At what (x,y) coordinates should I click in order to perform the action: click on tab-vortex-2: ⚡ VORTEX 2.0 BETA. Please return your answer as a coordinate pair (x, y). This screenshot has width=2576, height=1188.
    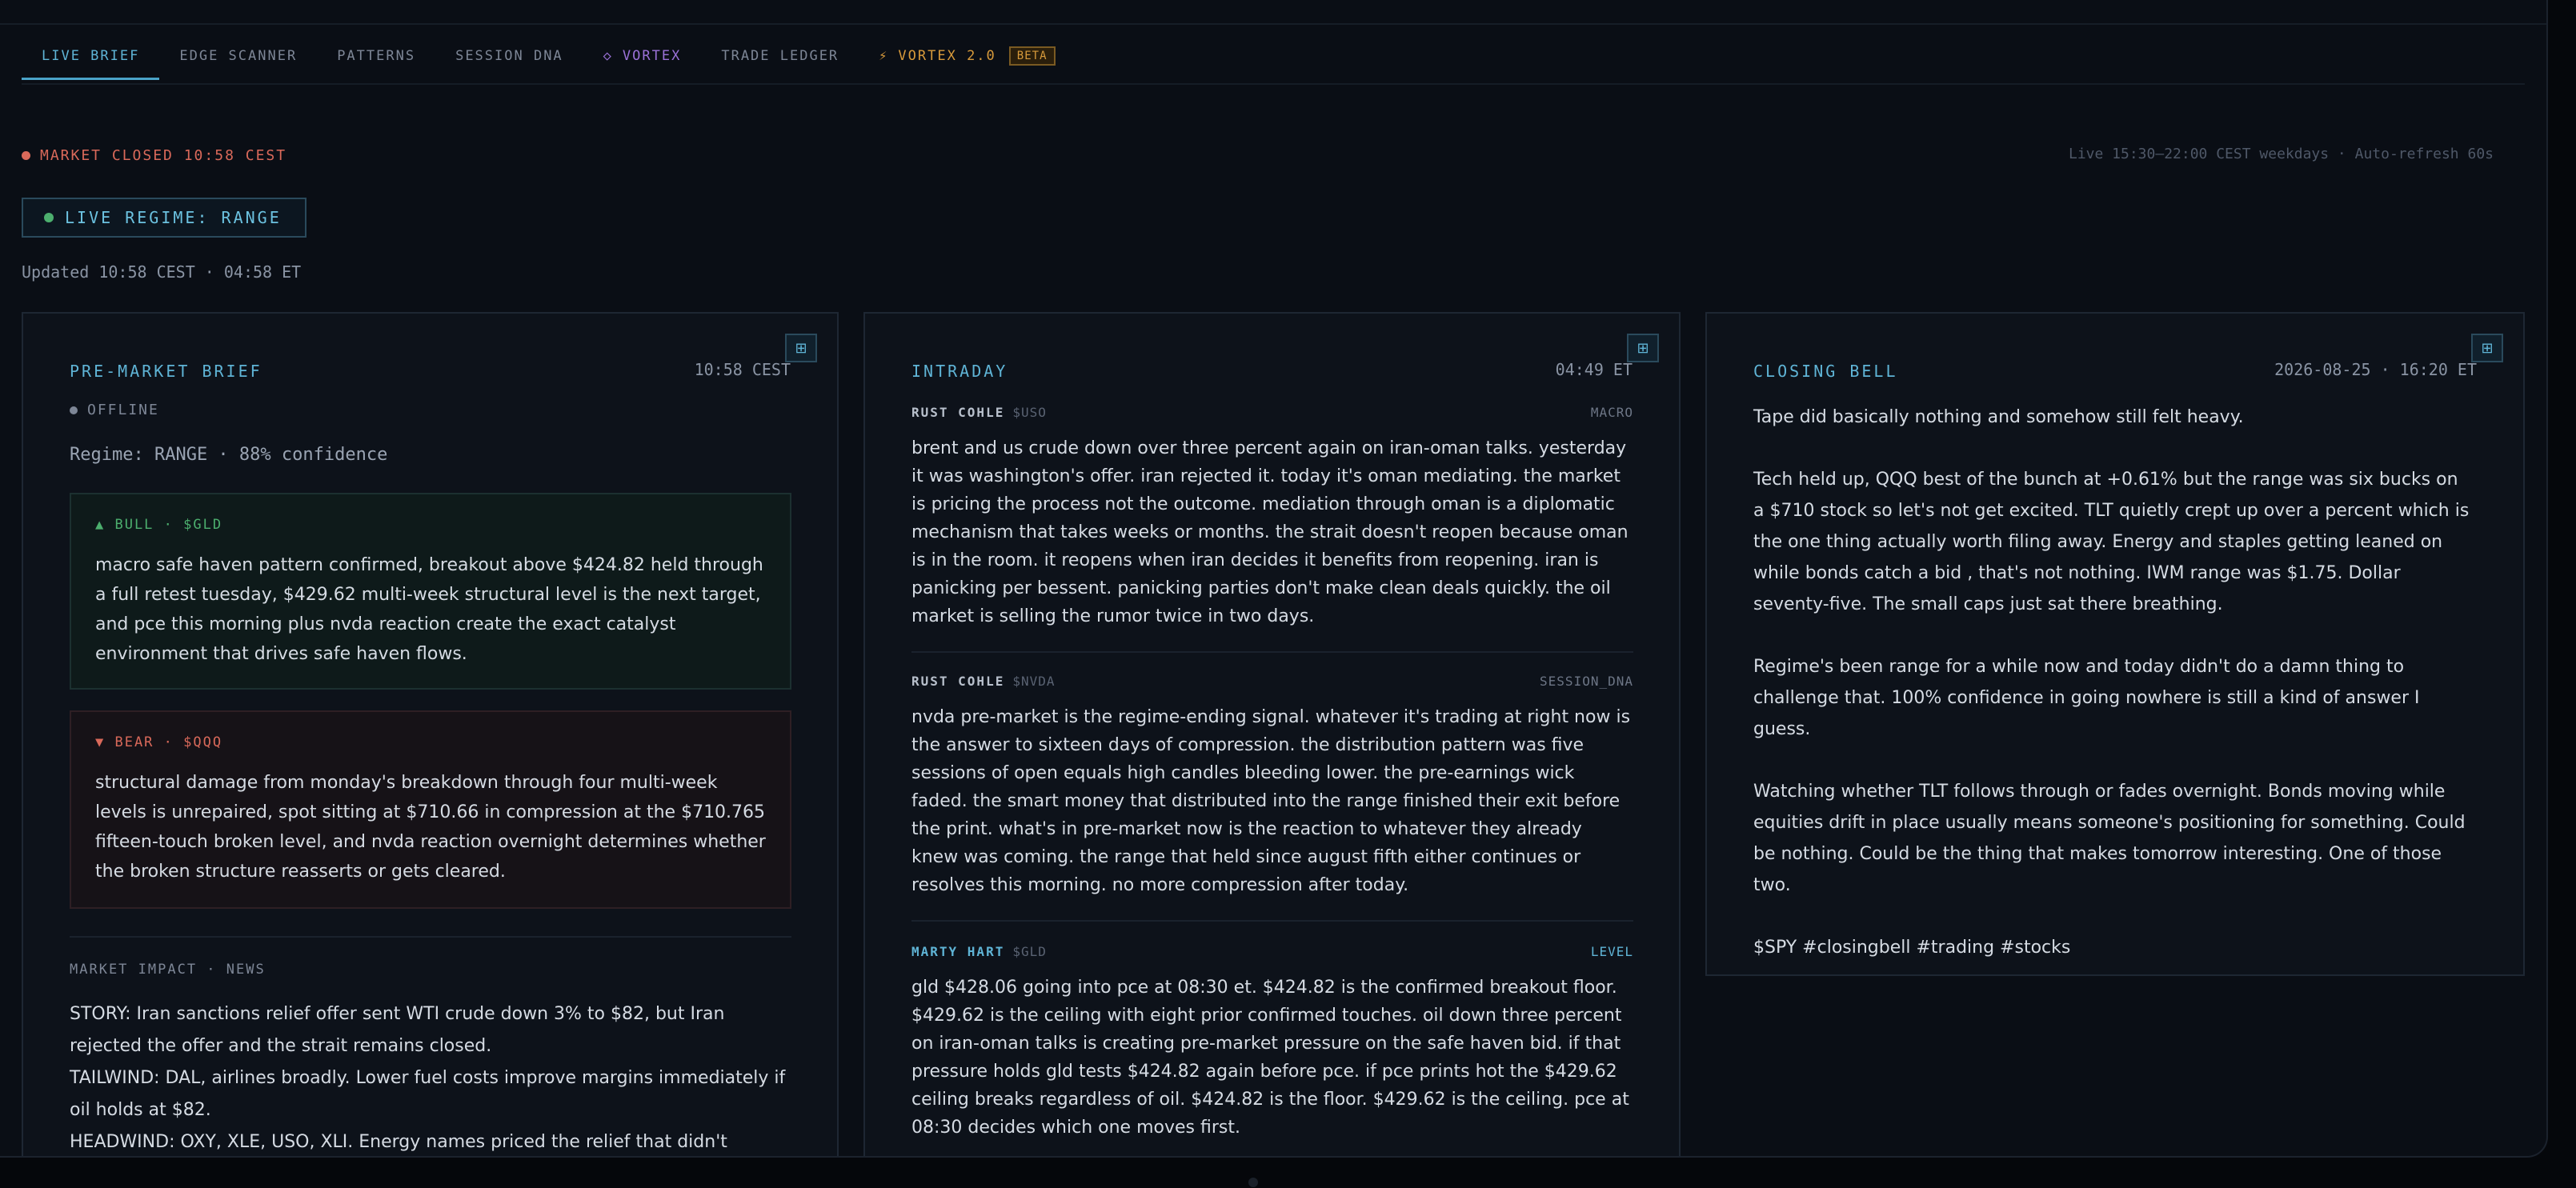
    Looking at the image, I should click on (967, 56).